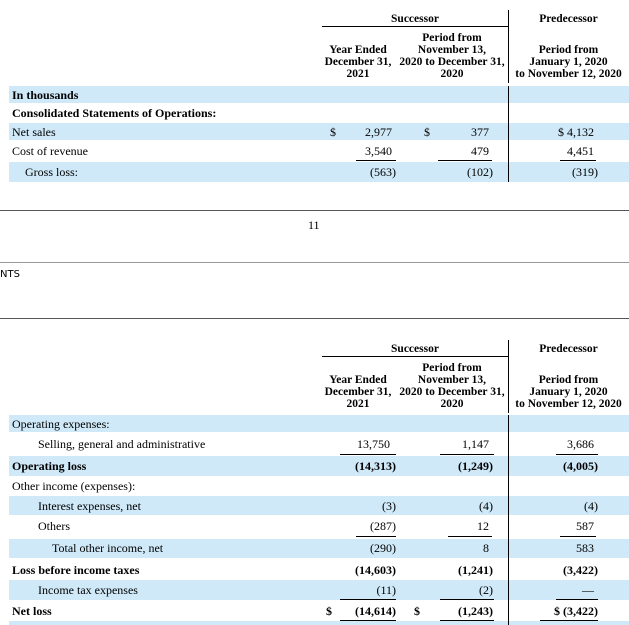  What do you see at coordinates (45, 95) in the screenshot?
I see `in-thousands-label: In thousands` at bounding box center [45, 95].